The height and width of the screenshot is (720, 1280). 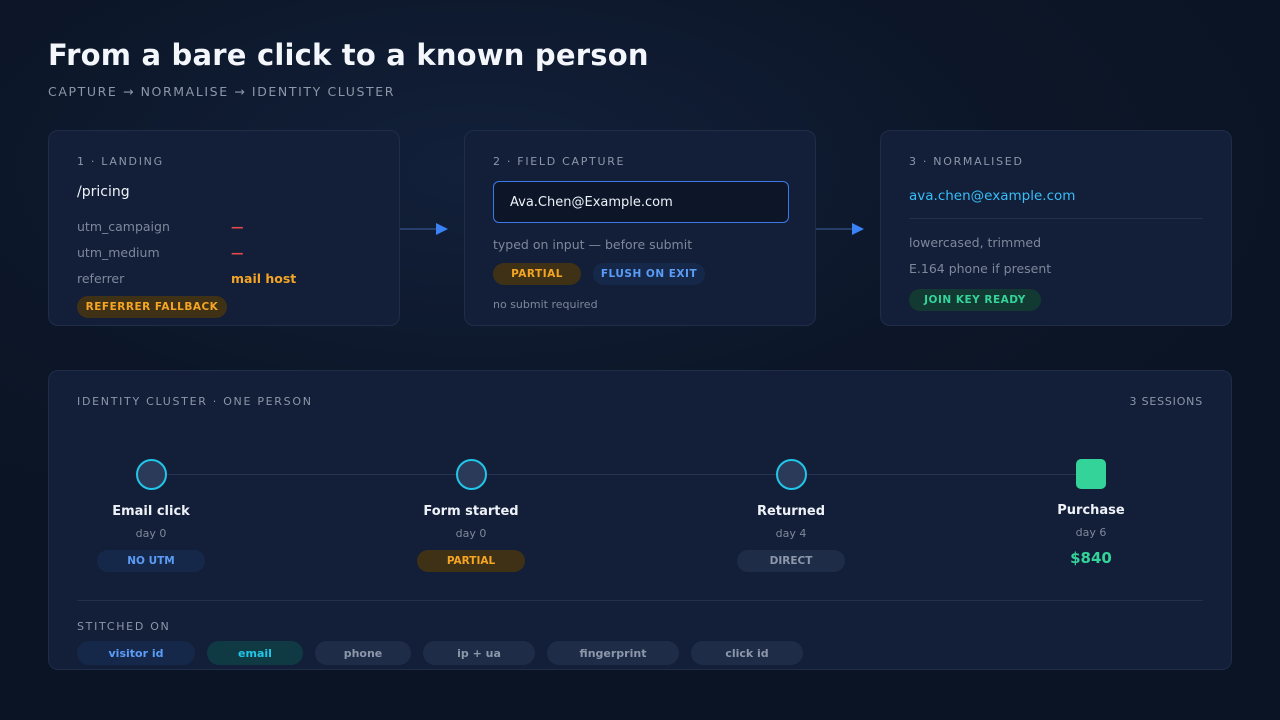 I want to click on step-day: day 6, so click(x=1091, y=532).